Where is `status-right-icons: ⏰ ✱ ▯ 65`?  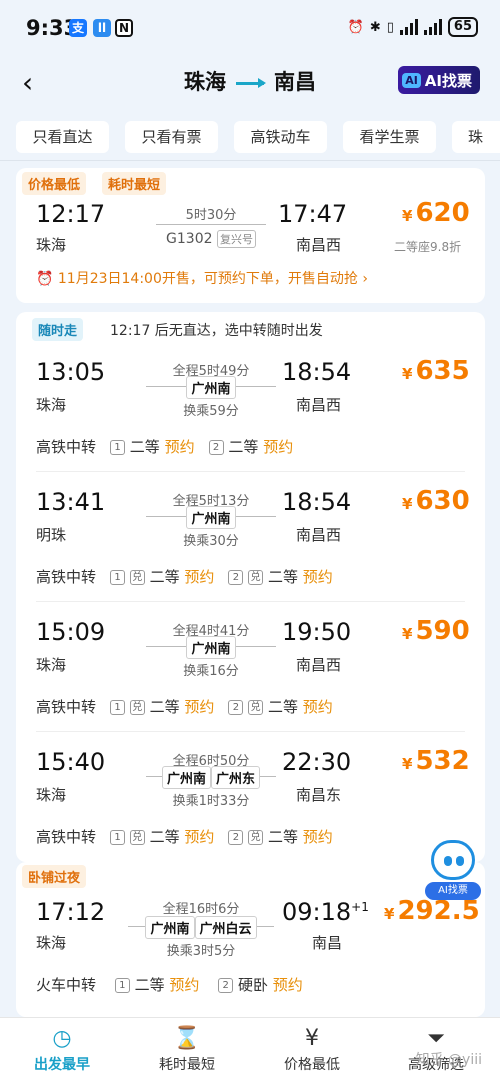 status-right-icons: ⏰ ✱ ▯ 65 is located at coordinates (413, 27).